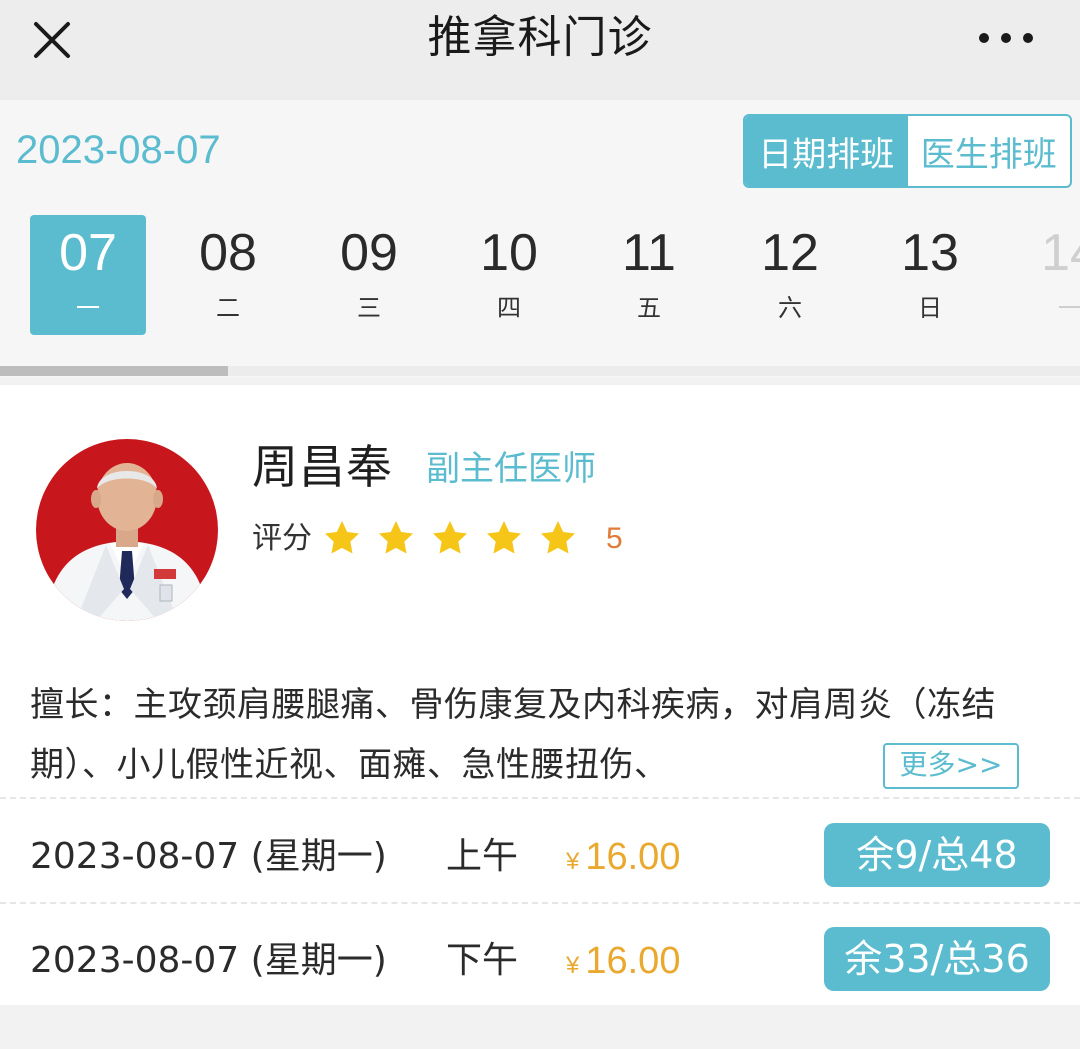 The image size is (1080, 1049). Describe the element at coordinates (951, 766) in the screenshot. I see `more-link: 更多>>` at that location.